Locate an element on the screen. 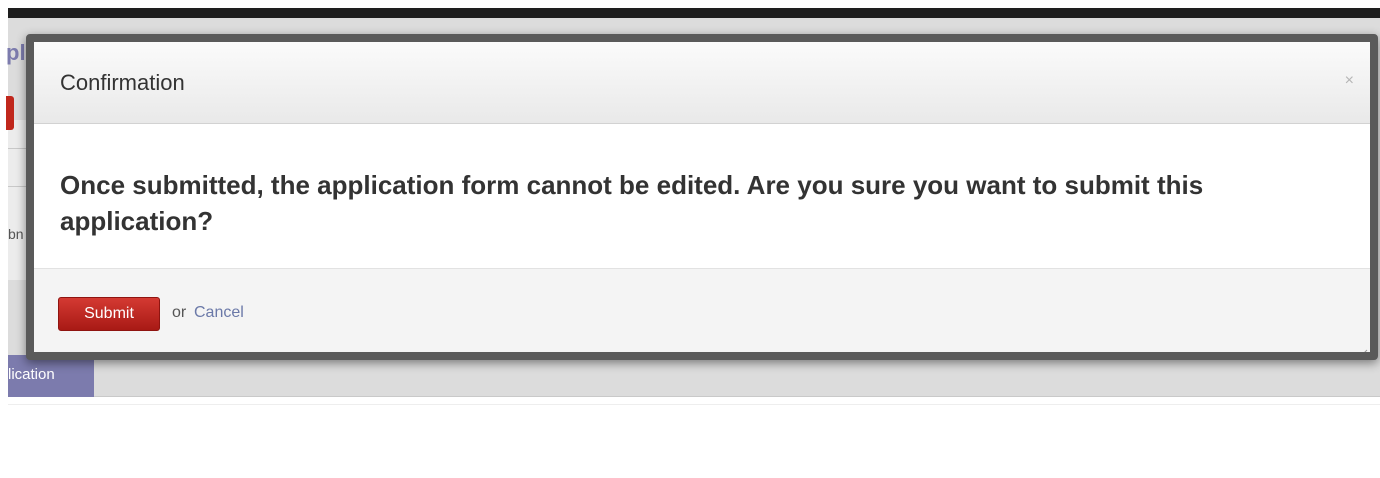  top-navbar is located at coordinates (694, 13).